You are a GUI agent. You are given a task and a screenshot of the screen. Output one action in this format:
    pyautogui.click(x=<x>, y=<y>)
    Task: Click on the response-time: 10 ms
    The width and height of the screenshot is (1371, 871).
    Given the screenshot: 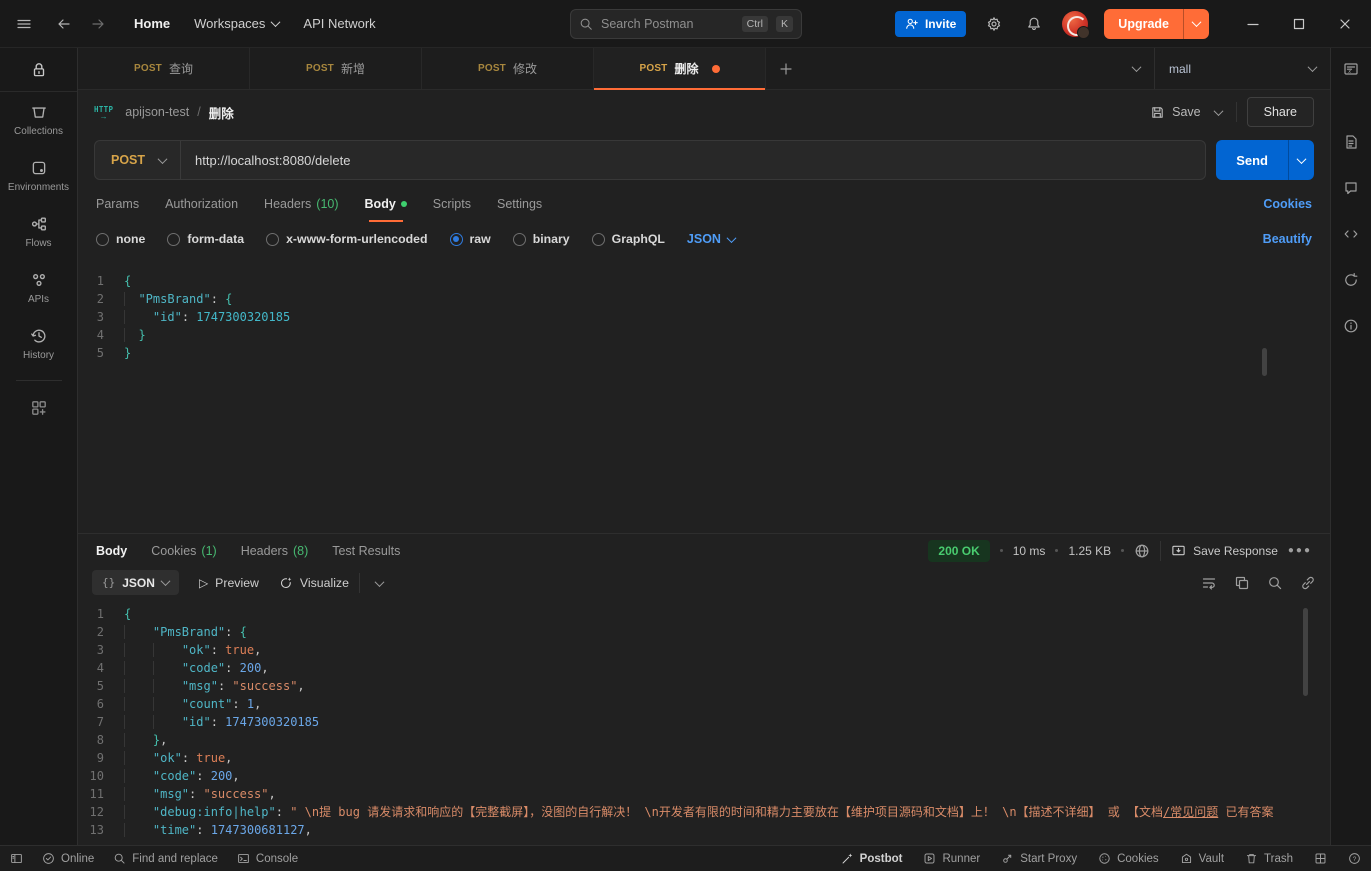 What is the action you would take?
    pyautogui.click(x=1029, y=551)
    